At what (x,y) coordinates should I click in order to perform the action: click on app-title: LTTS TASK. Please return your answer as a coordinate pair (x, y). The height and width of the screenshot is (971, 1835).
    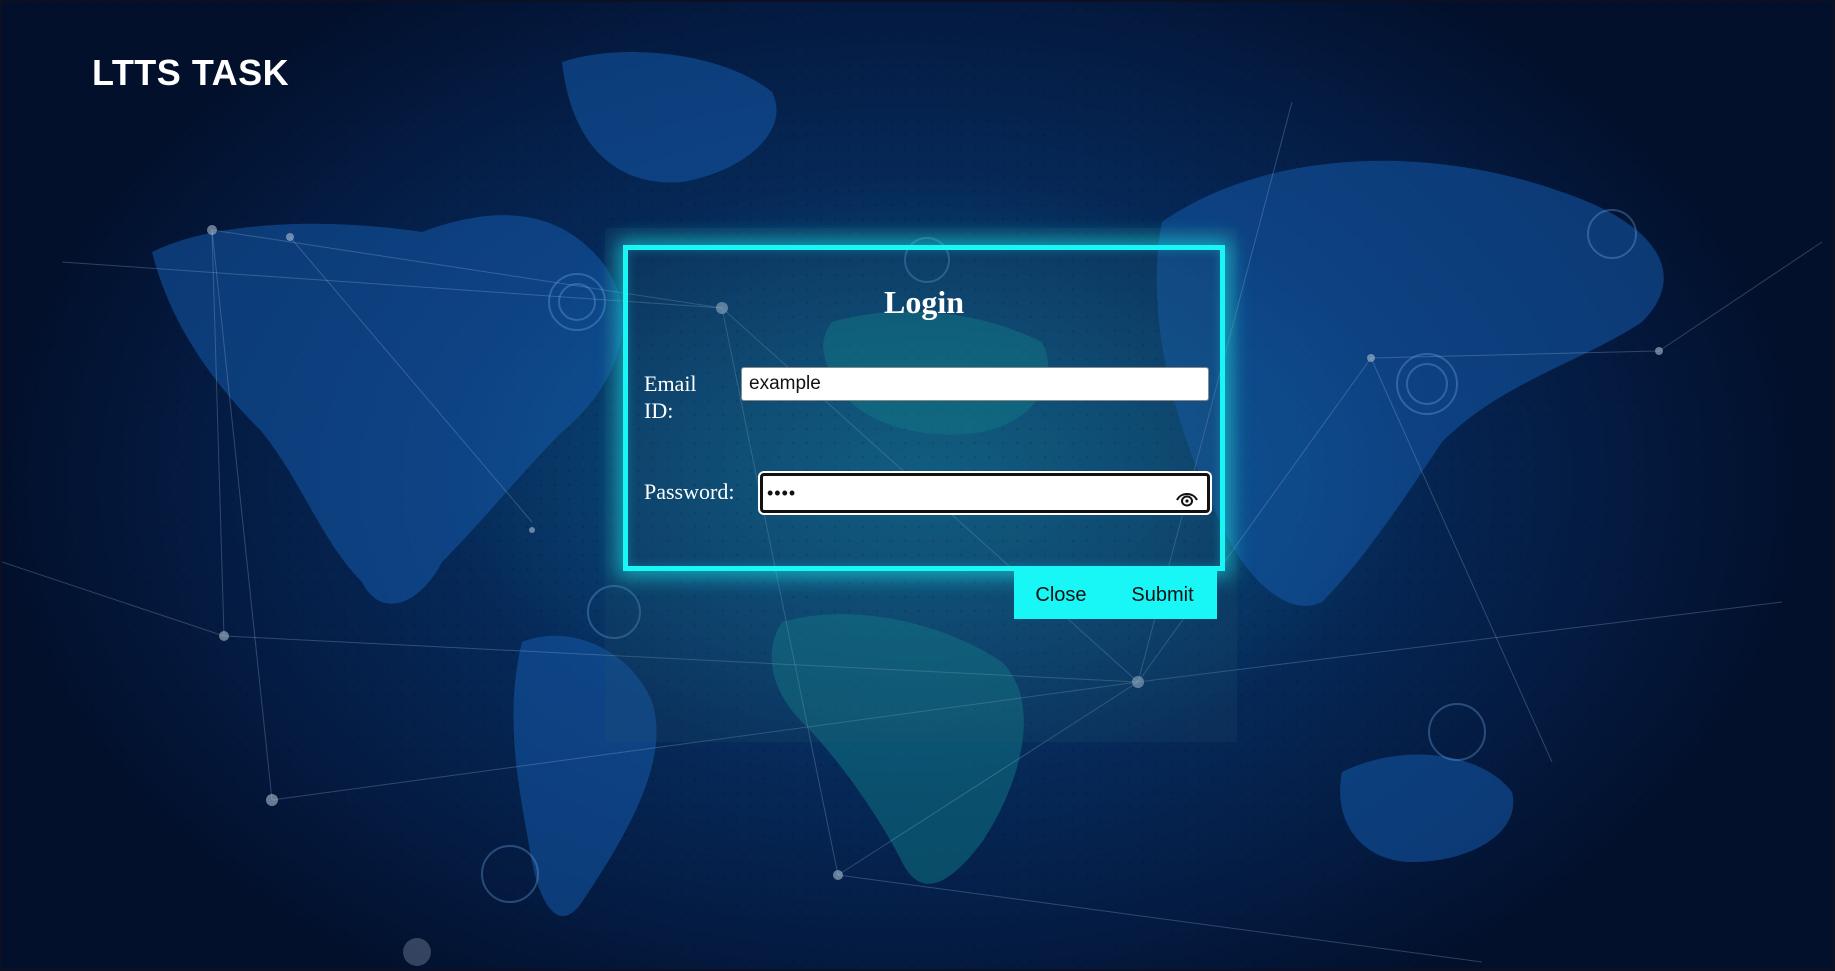
    Looking at the image, I should click on (191, 72).